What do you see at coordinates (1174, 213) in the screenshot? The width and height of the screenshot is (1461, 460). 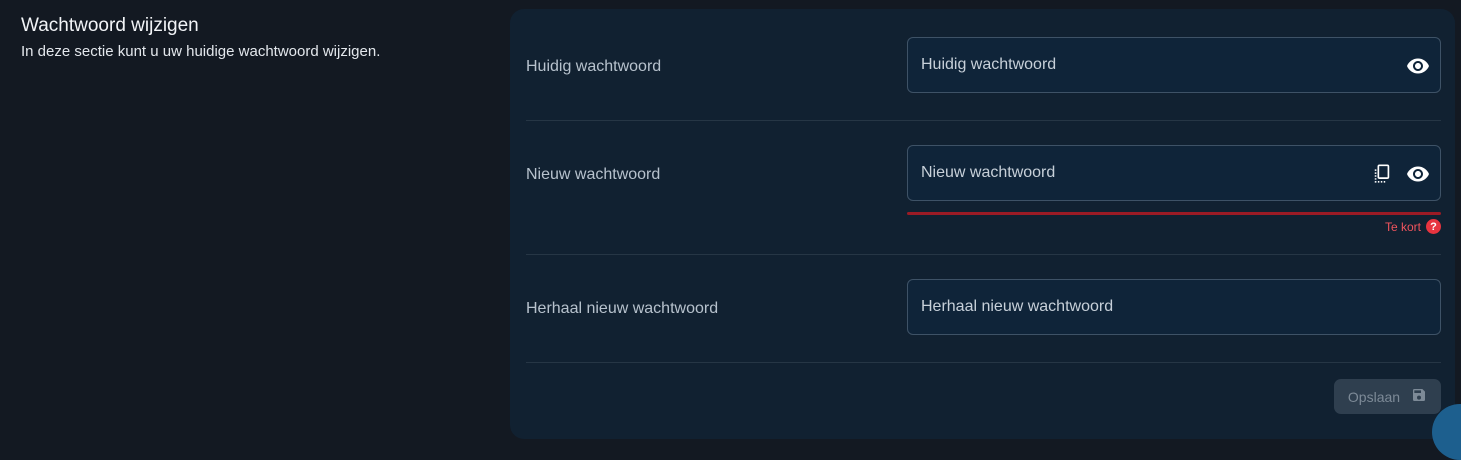 I see `password-strength-bar` at bounding box center [1174, 213].